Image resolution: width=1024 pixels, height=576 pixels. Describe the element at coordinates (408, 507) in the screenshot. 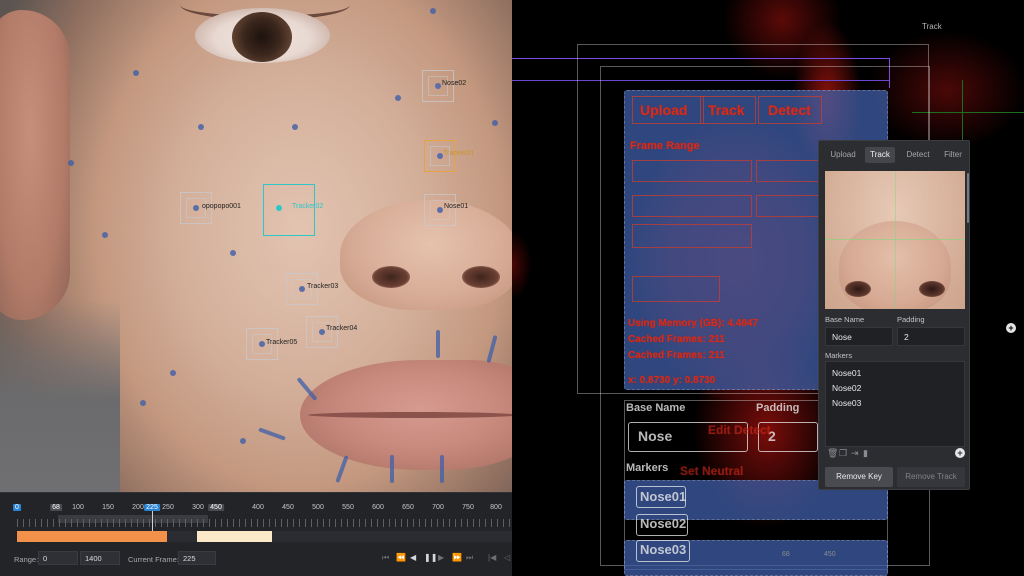

I see `tick-label: 650` at that location.